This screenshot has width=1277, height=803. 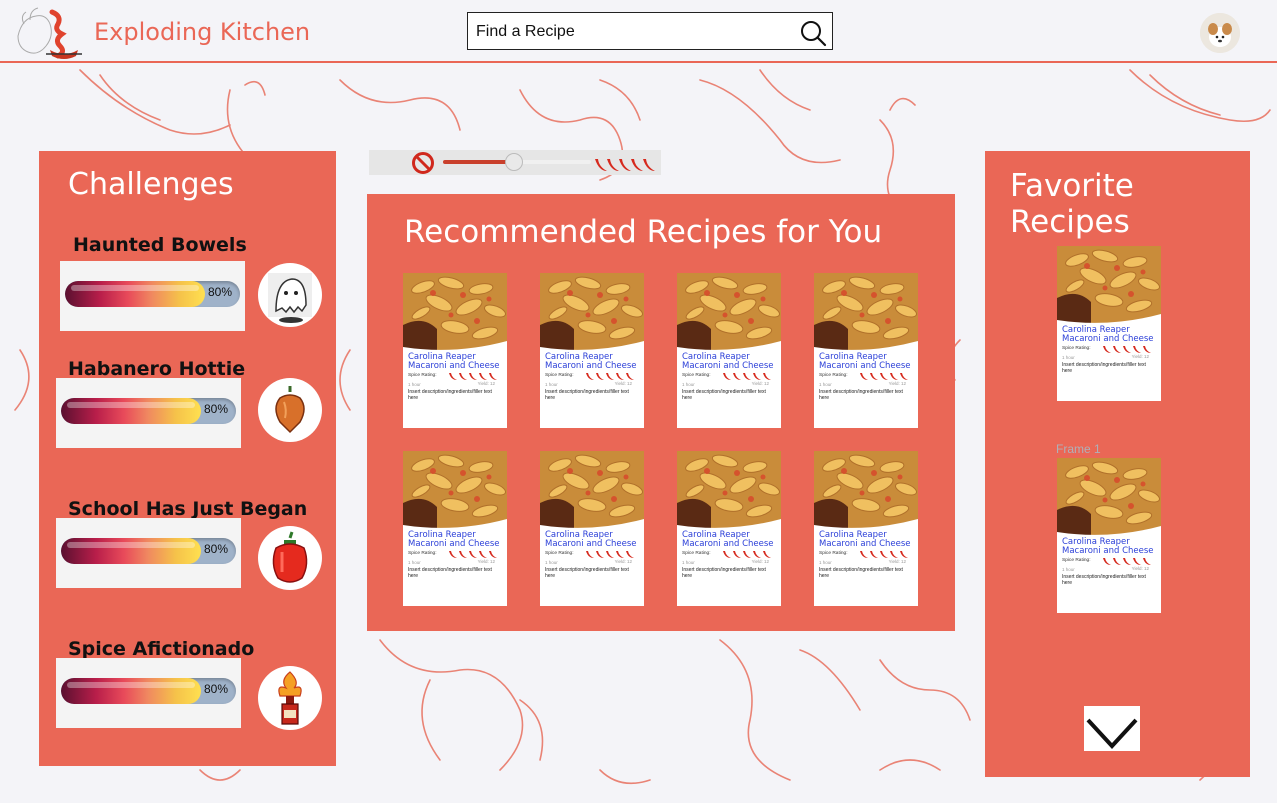 I want to click on show-more-button, so click(x=1112, y=728).